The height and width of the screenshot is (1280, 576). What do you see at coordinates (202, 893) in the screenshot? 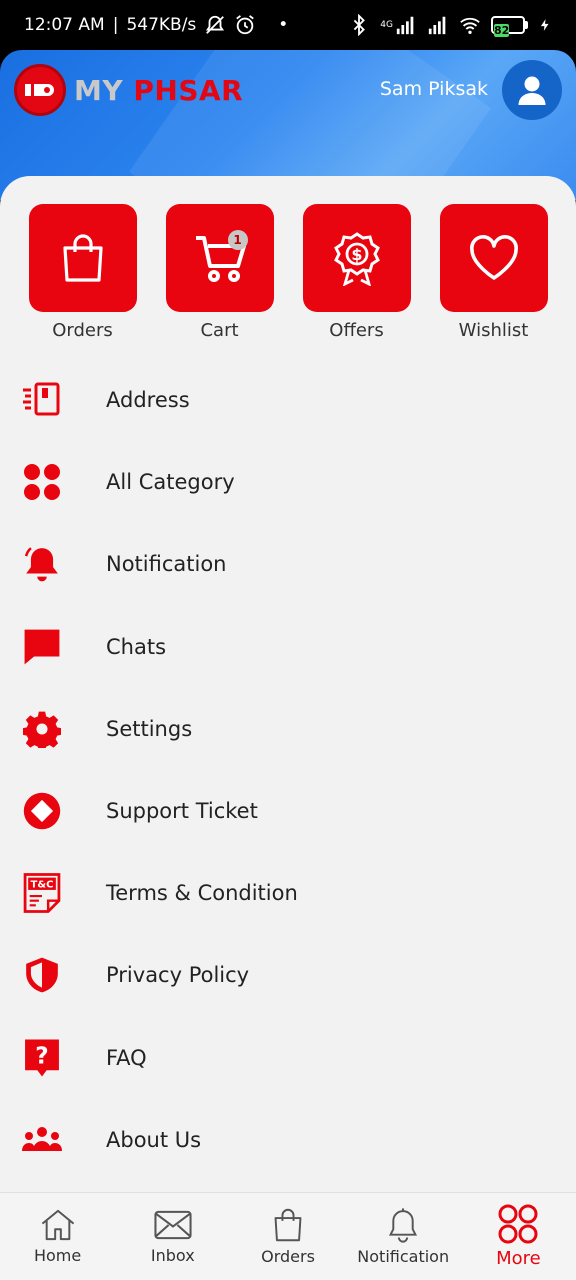
I see `menu-label: Terms & Condition` at bounding box center [202, 893].